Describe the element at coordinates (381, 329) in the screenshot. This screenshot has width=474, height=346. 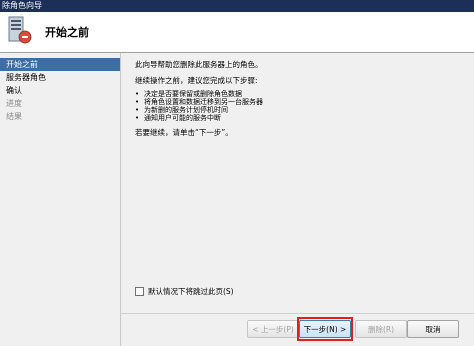
I see `remove-button: 删除(R)` at that location.